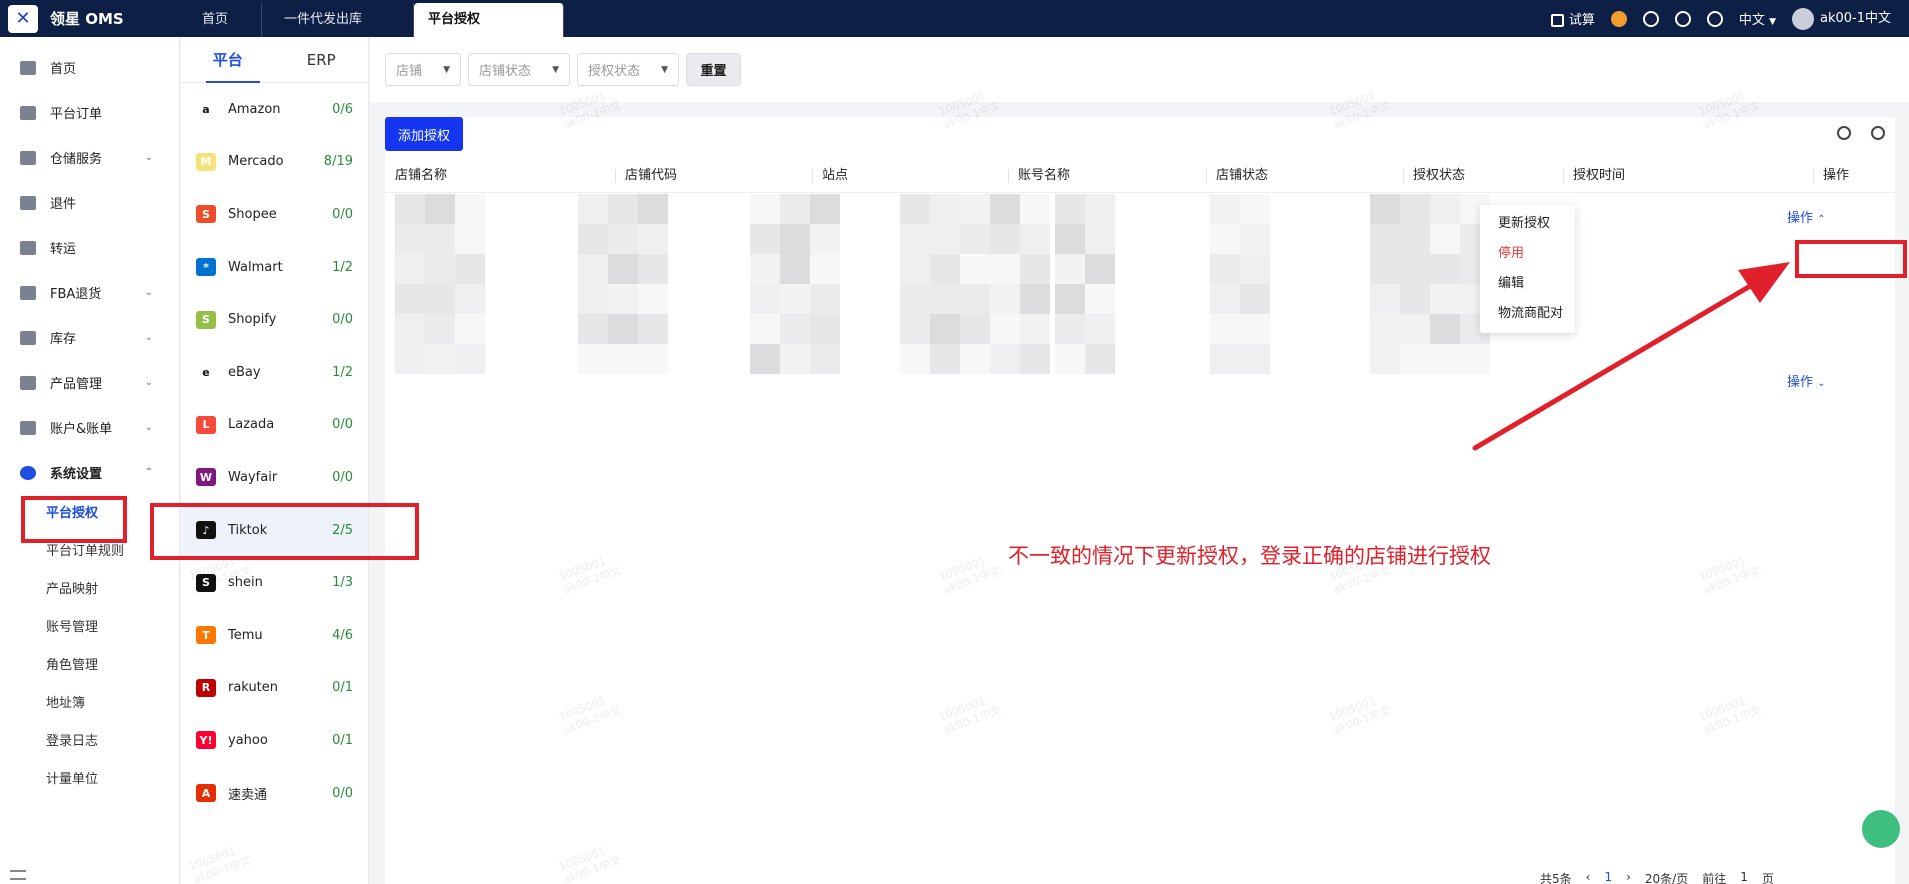 The height and width of the screenshot is (884, 1909). What do you see at coordinates (1527, 314) in the screenshot?
I see `menu-item-carrier-match: 物流商配对` at bounding box center [1527, 314].